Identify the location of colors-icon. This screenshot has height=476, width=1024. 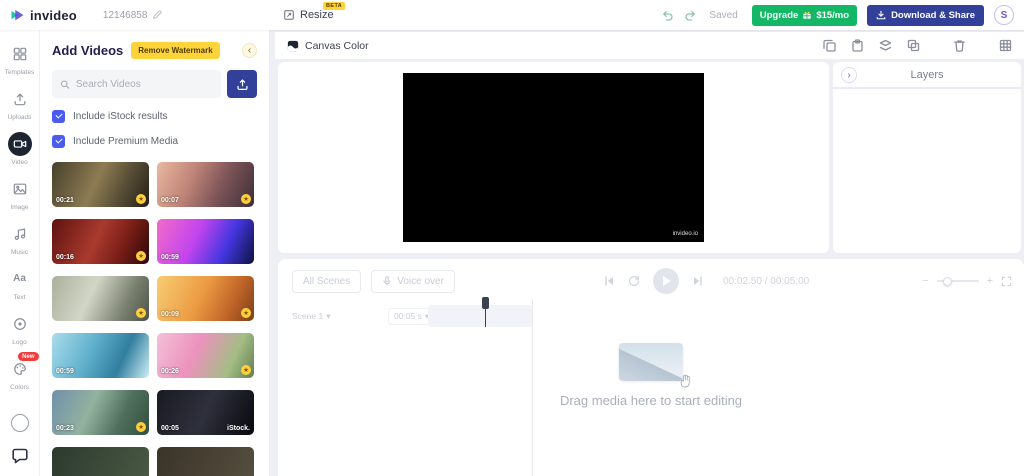
(19, 368).